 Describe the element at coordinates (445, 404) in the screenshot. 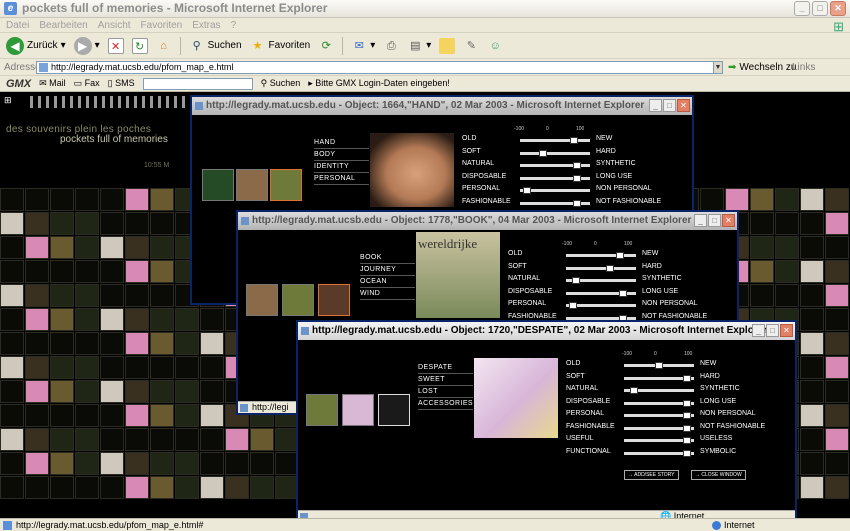

I see `keyword-item: ACCESSORIES` at that location.